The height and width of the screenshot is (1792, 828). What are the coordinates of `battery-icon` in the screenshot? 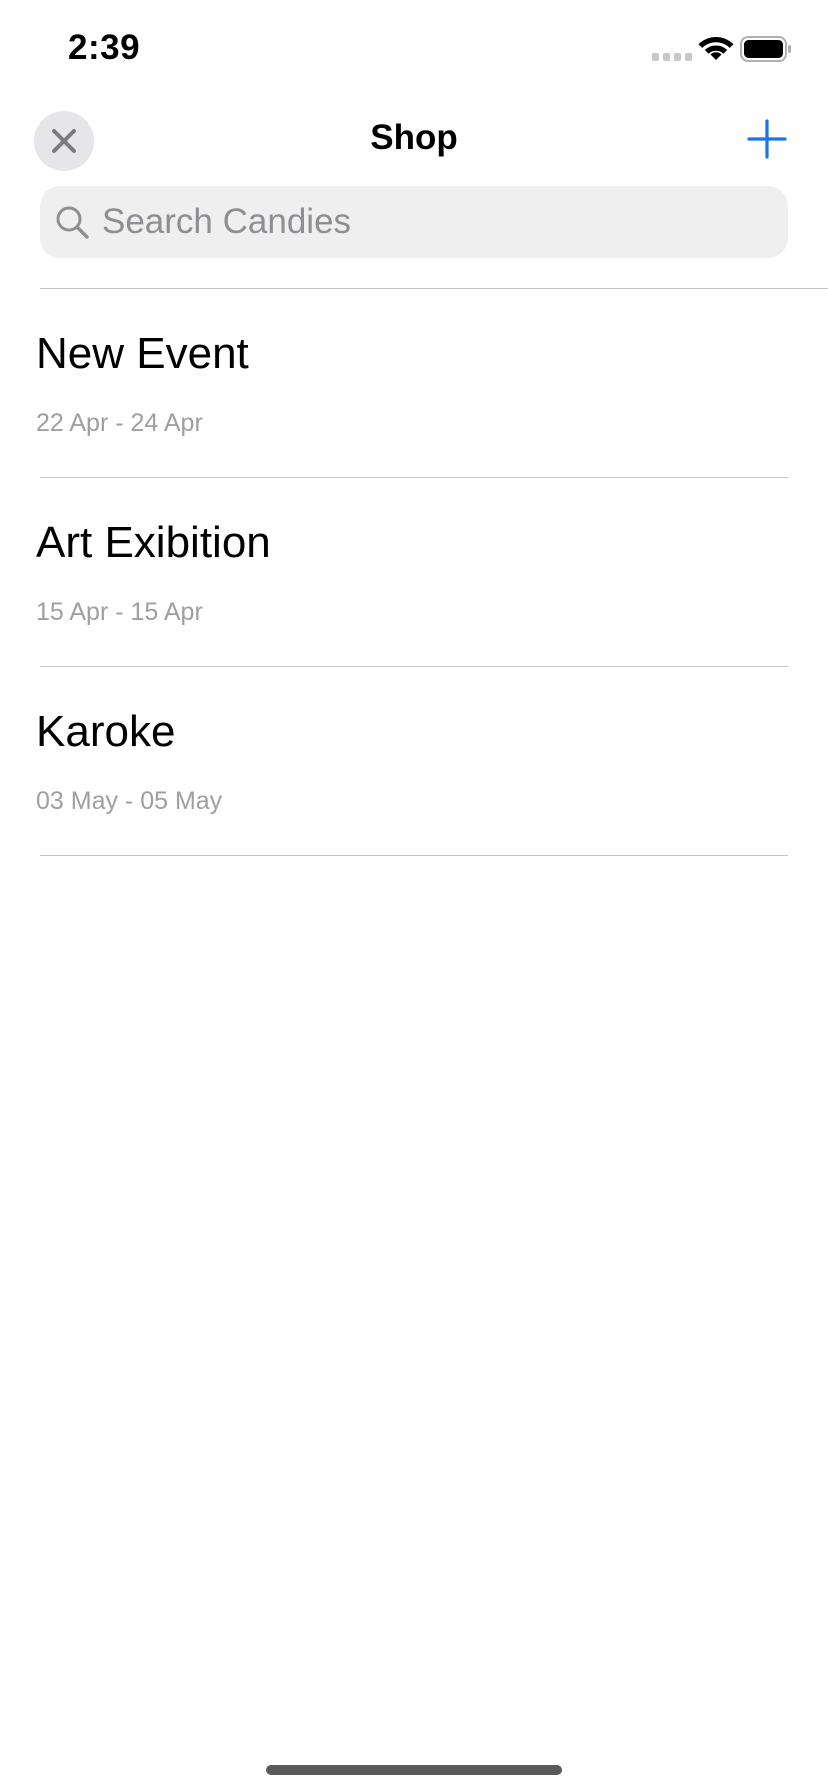 It's located at (765, 49).